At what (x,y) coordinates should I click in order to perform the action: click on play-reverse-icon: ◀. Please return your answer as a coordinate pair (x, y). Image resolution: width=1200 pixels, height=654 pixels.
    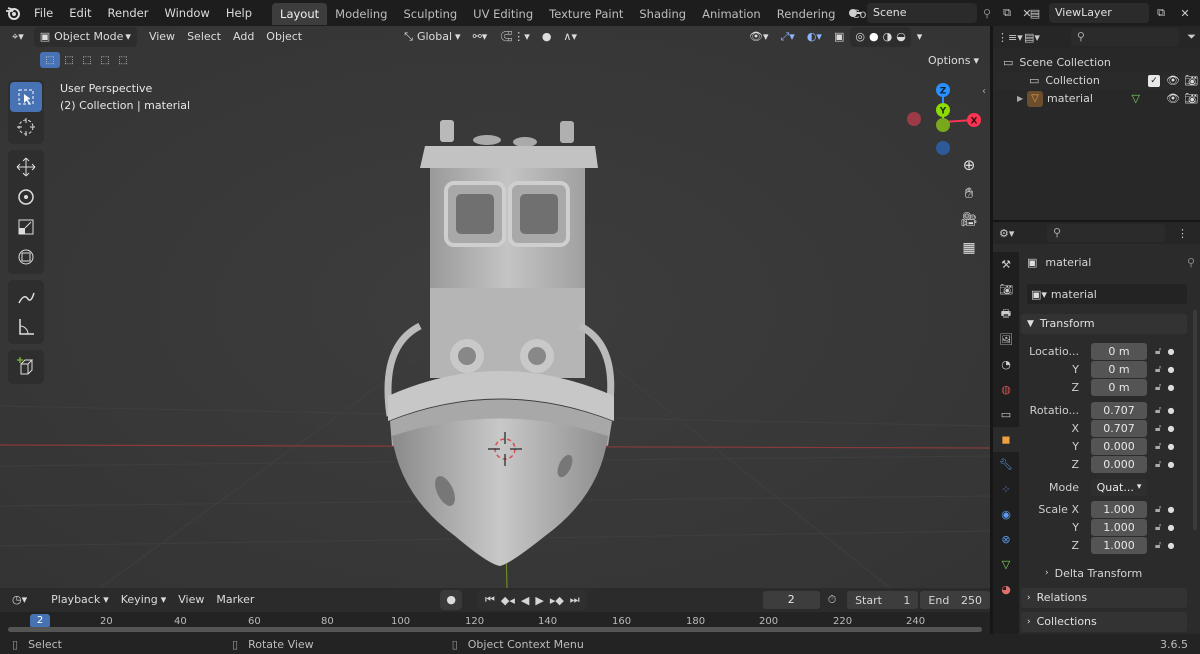
    Looking at the image, I should click on (525, 600).